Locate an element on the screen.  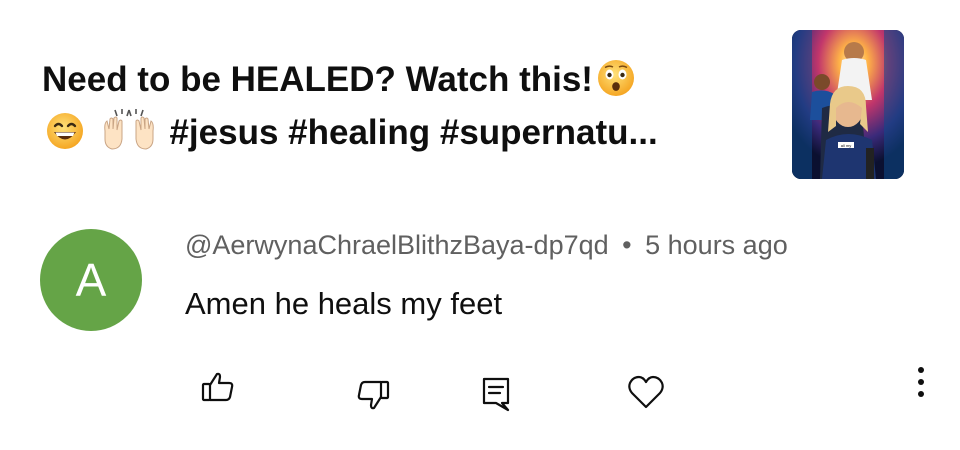
thumbnail-caption: all my is located at coordinates (846, 145).